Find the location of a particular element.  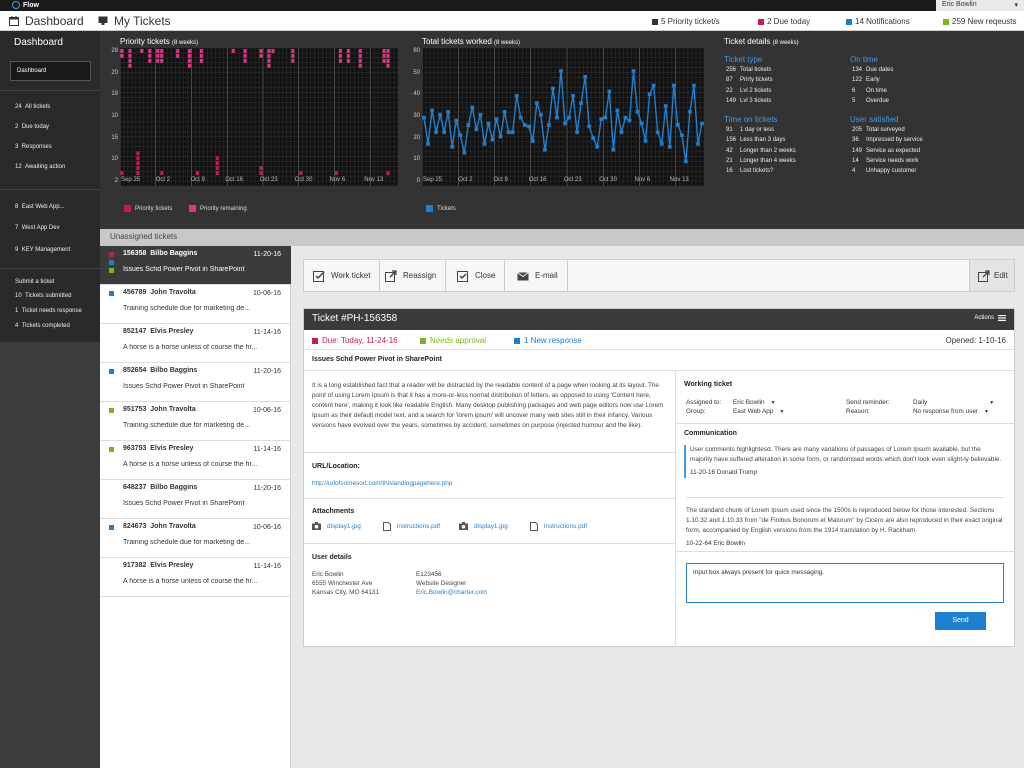

due-today-stat: 2 Due today is located at coordinates (784, 21).